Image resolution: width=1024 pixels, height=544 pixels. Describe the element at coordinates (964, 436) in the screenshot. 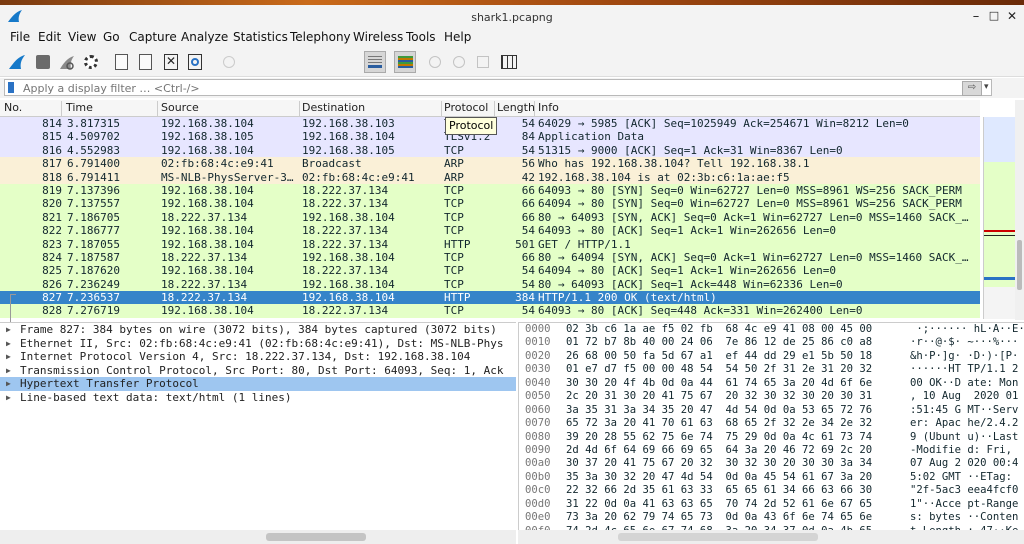

I see `hex-ascii: 9 (Ubunt u)··Last` at that location.